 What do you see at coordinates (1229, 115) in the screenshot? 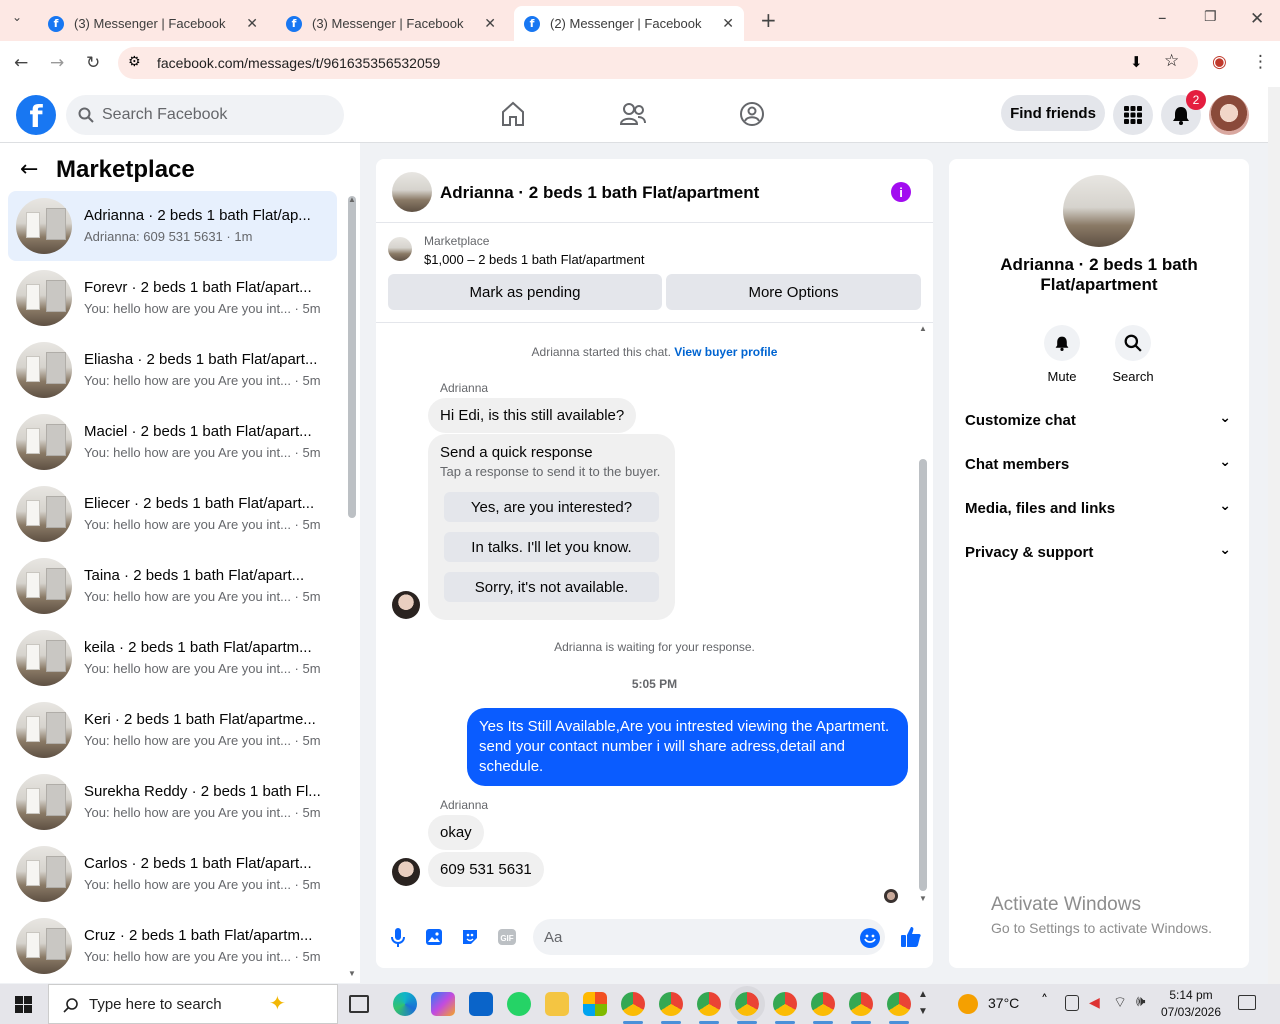
I see `account-avatar` at bounding box center [1229, 115].